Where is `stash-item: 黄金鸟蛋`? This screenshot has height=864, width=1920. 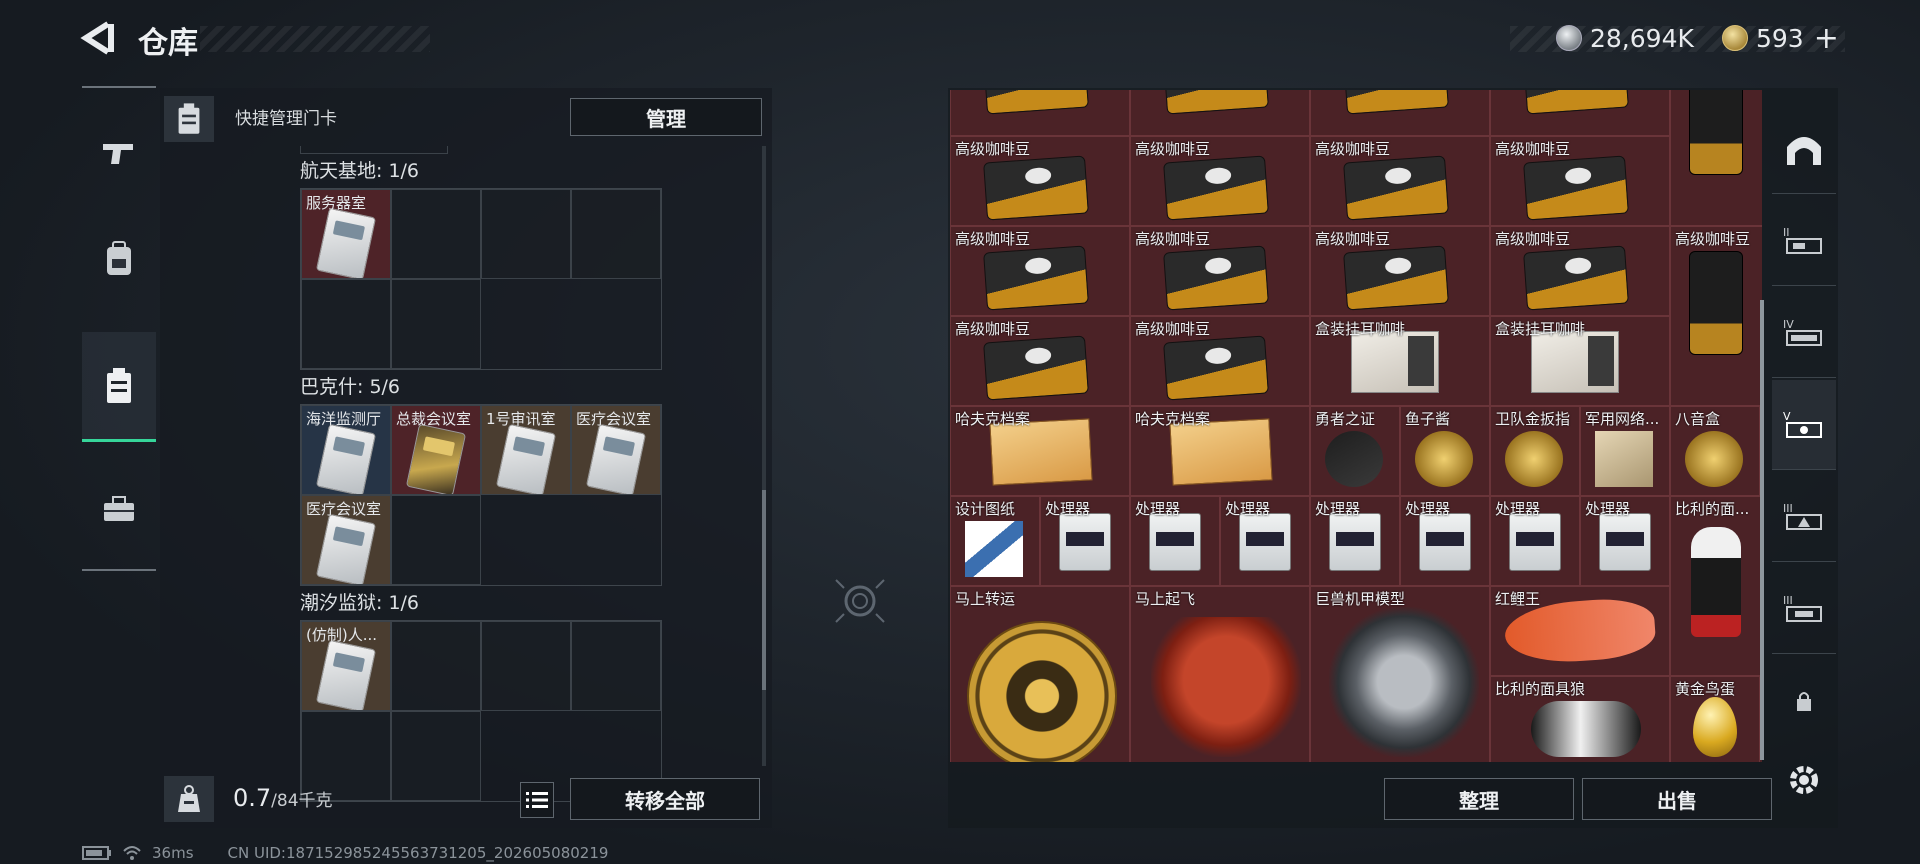 stash-item: 黄金鸟蛋 is located at coordinates (1715, 719).